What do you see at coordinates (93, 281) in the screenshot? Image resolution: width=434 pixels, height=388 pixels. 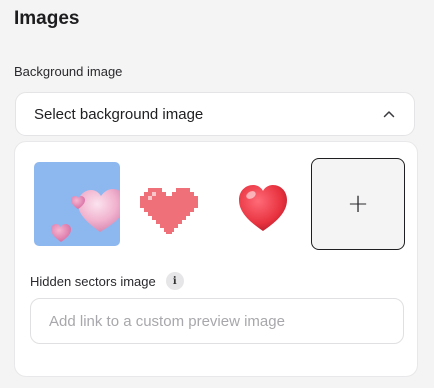 I see `hidden-sectors-label: Hidden sectors image` at bounding box center [93, 281].